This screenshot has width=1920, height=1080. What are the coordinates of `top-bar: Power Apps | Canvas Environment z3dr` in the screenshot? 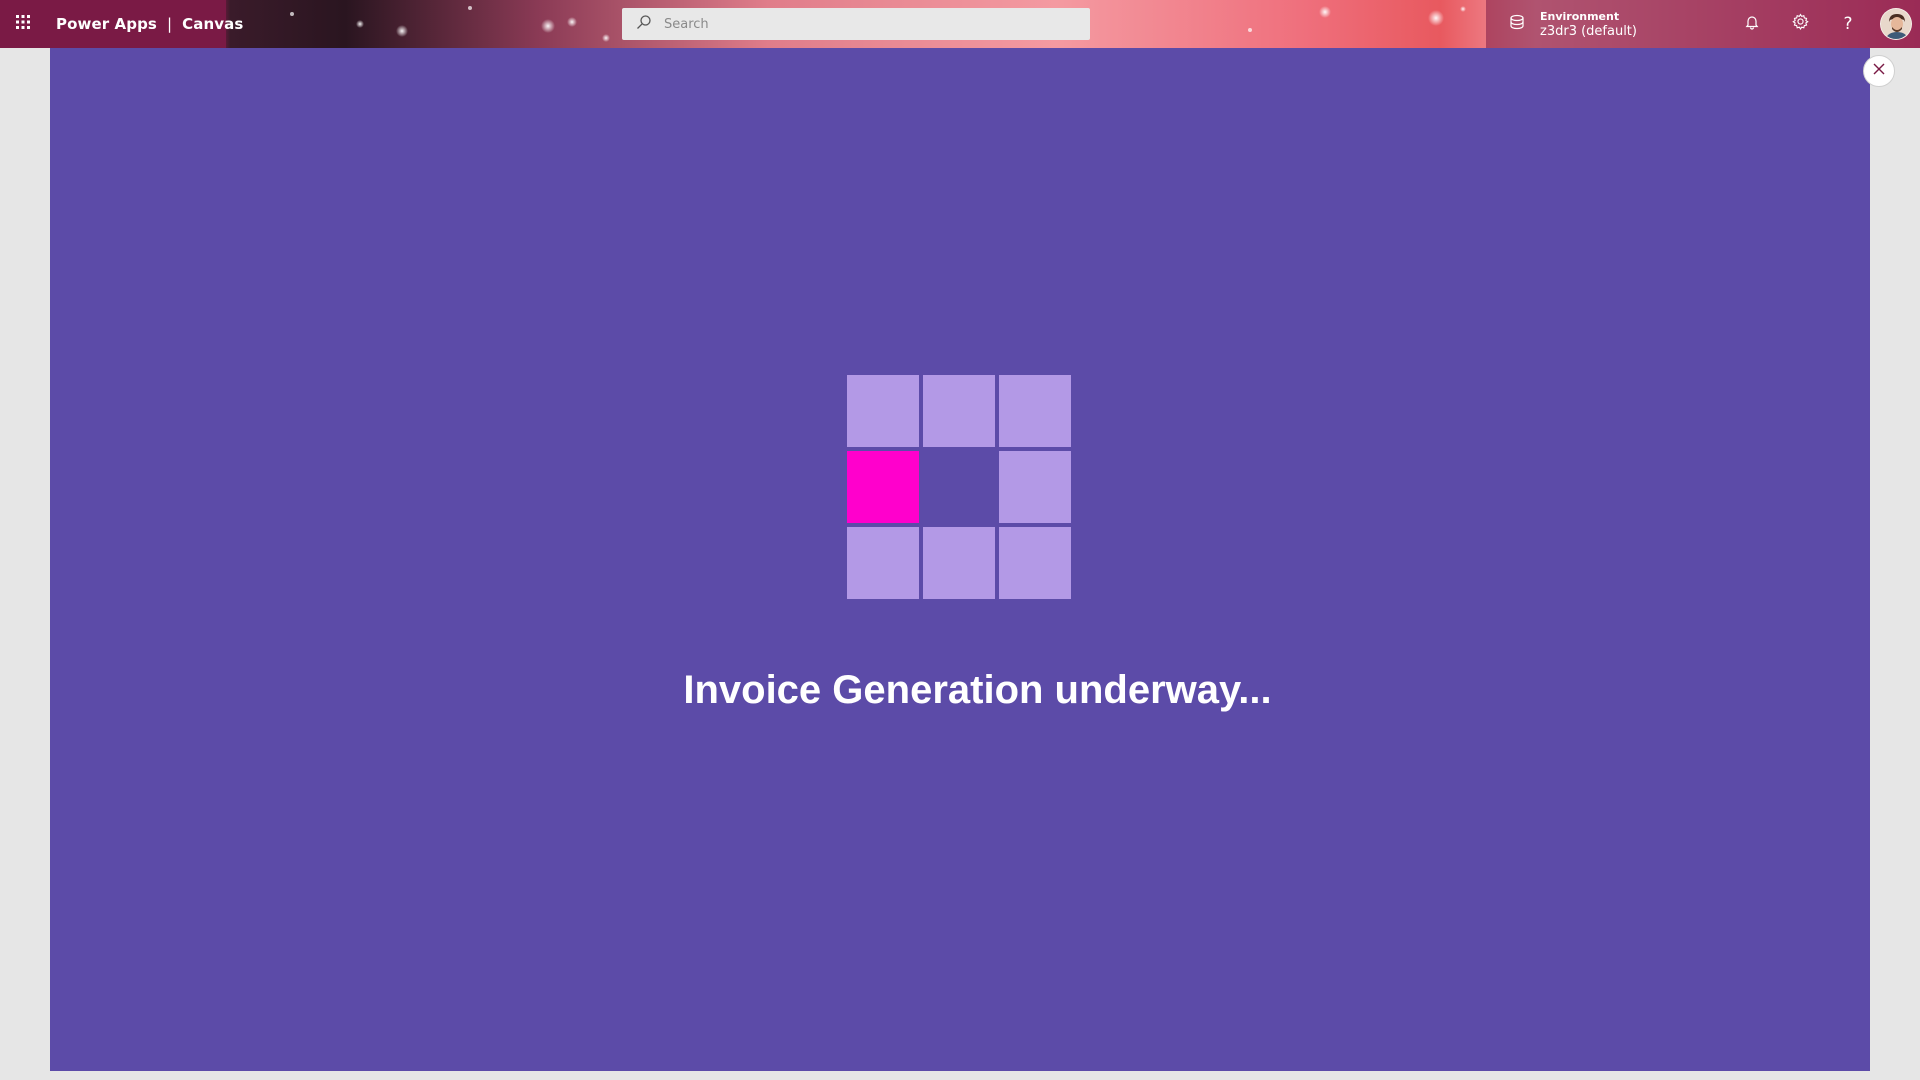 It's located at (960, 24).